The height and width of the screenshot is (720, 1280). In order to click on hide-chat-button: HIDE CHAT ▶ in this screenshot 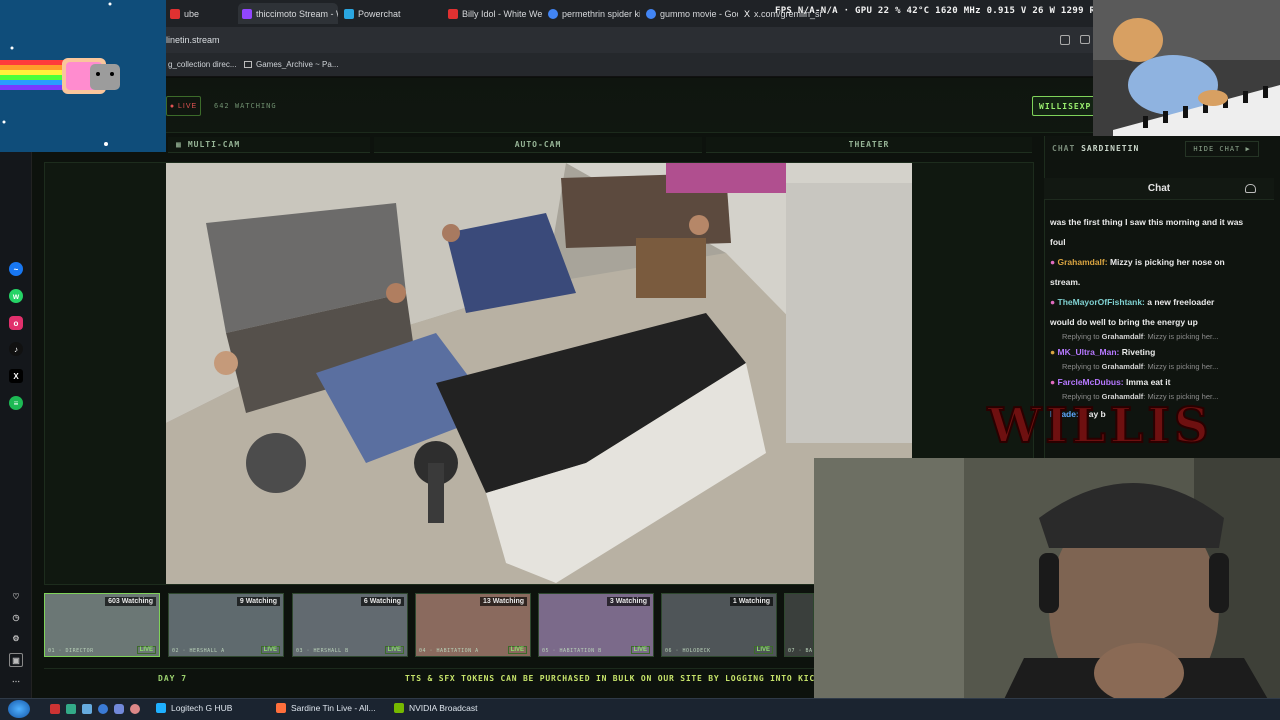, I will do `click(1222, 149)`.